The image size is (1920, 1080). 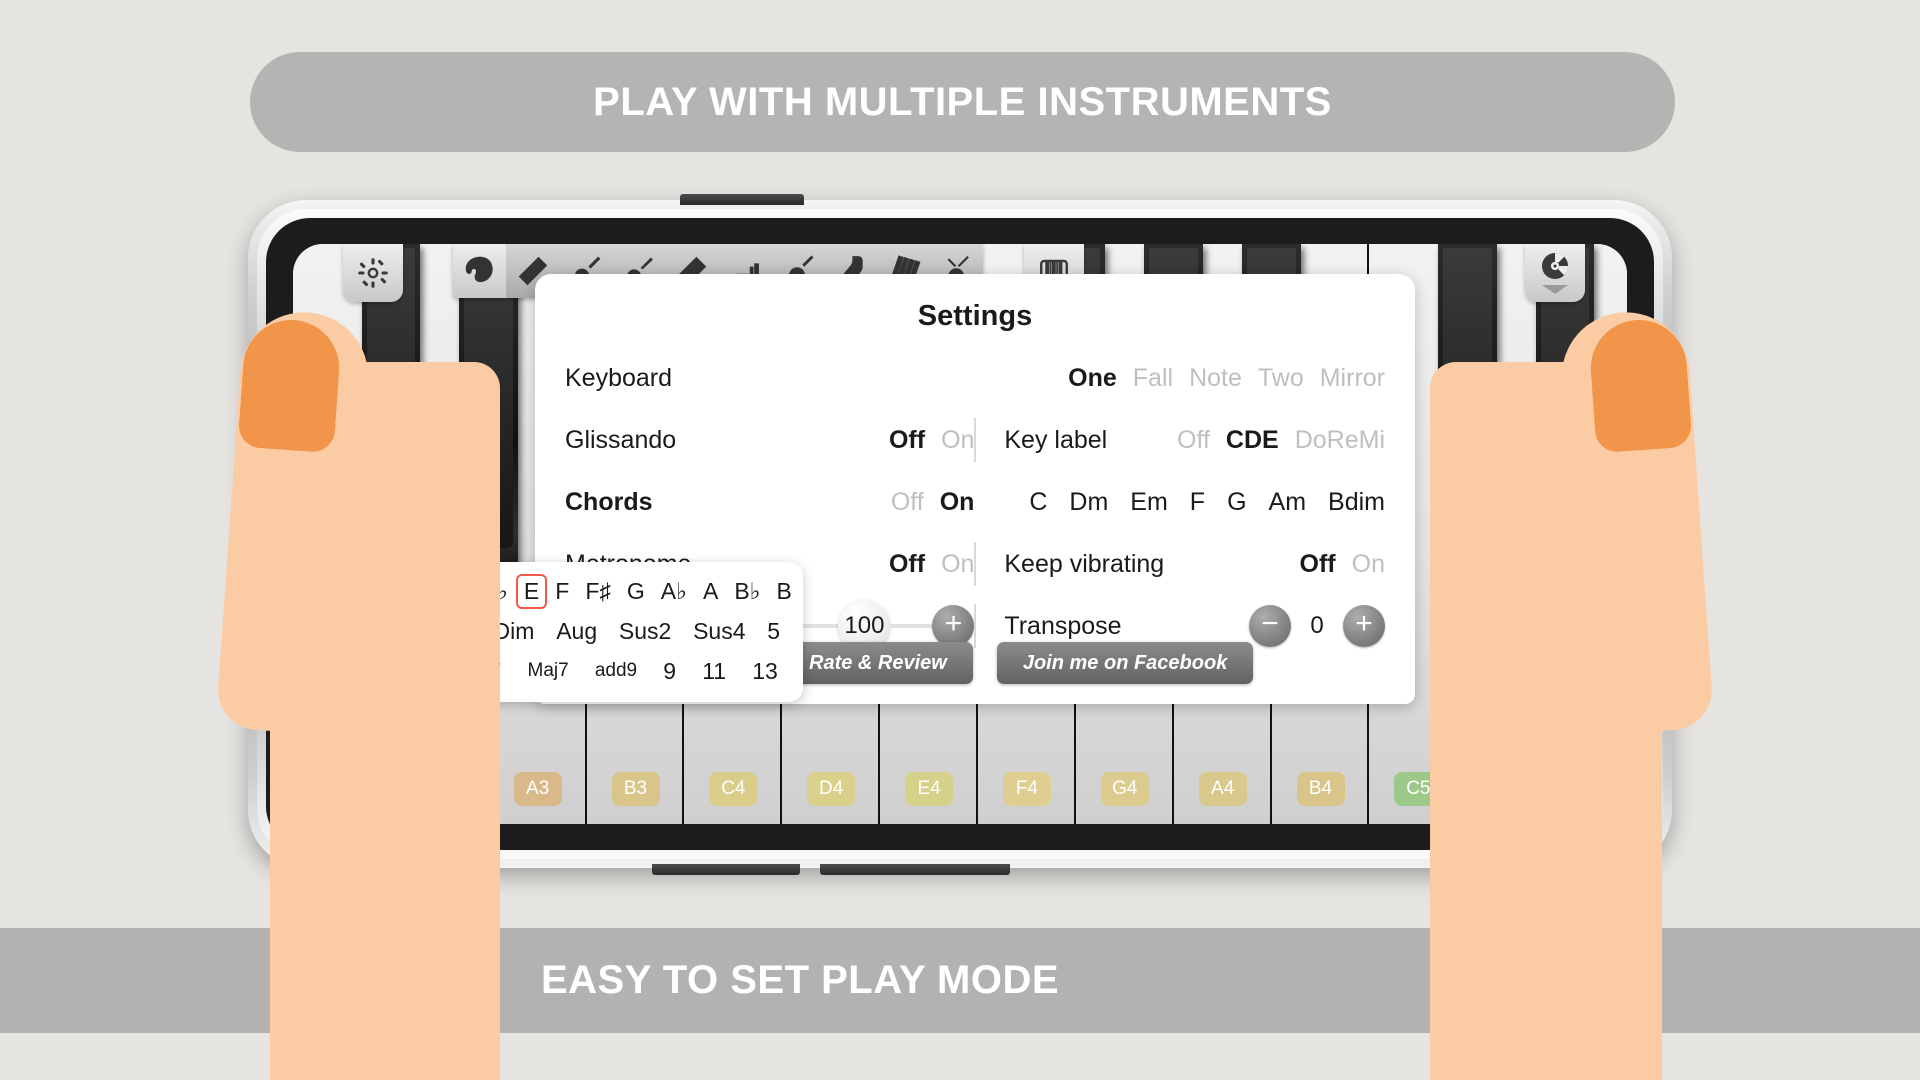 I want to click on key-label-a3: A3, so click(x=537, y=789).